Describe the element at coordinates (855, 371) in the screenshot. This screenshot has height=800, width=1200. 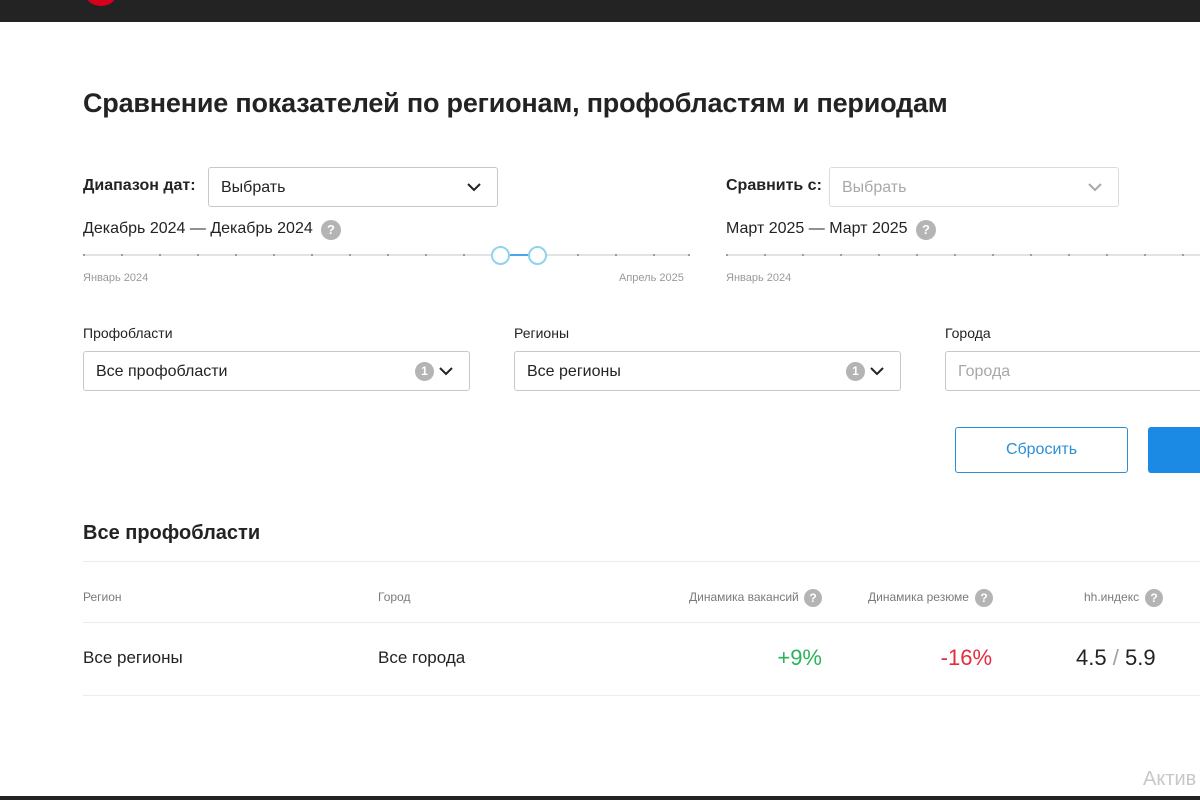
I see `regions-count-badge: 1` at that location.